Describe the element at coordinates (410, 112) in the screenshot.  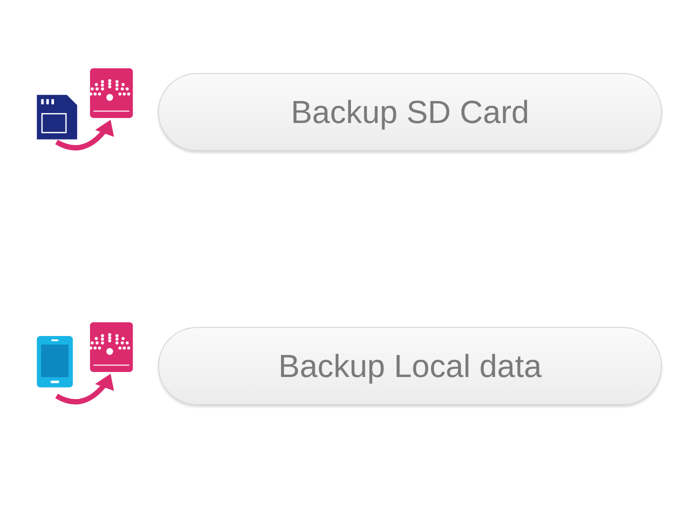
I see `backup-button: Backup SD Card` at that location.